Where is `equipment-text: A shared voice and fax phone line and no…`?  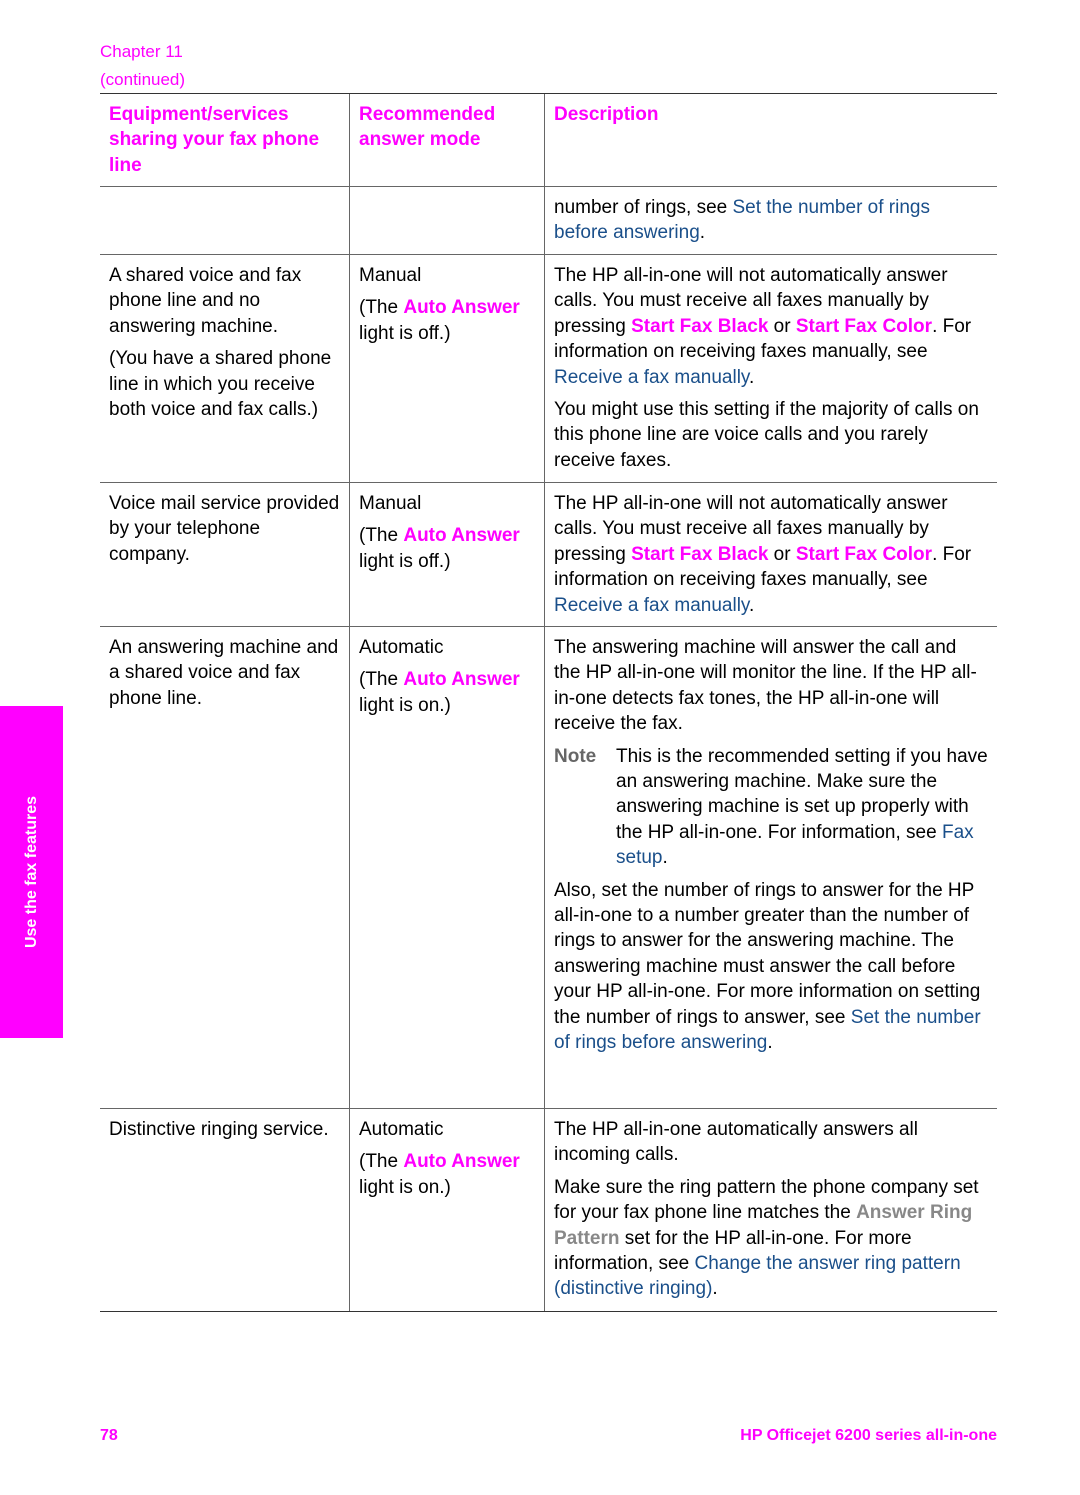 equipment-text: A shared voice and fax phone line and no… is located at coordinates (205, 301).